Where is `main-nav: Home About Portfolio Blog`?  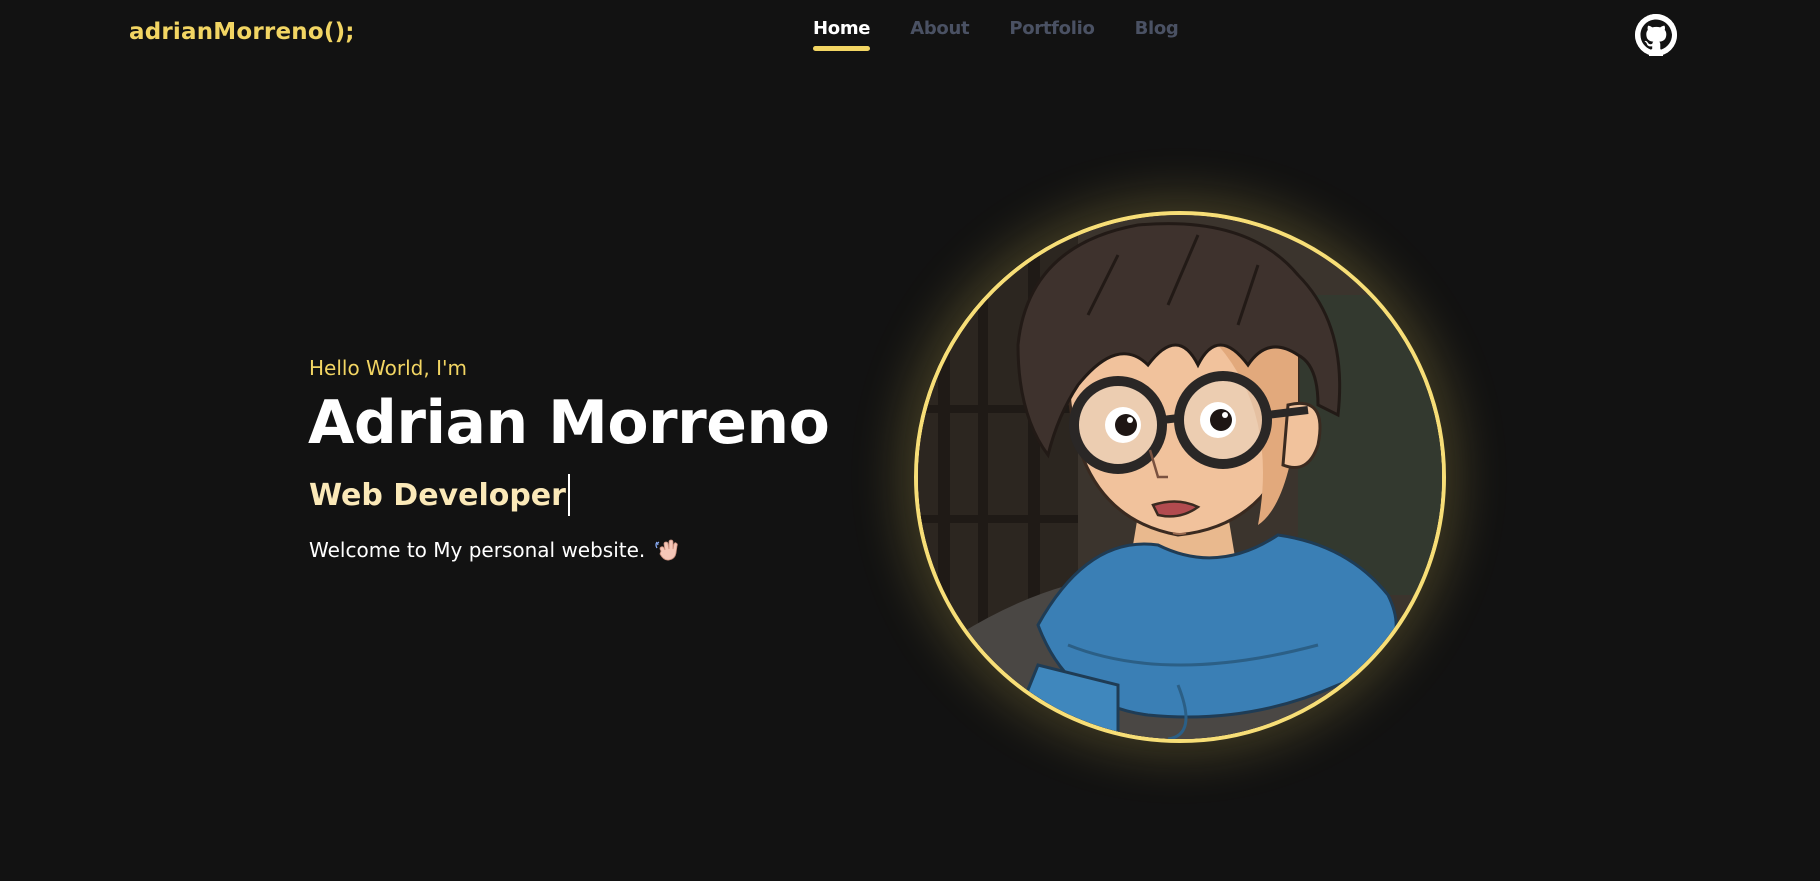
main-nav: Home About Portfolio Blog is located at coordinates (996, 34).